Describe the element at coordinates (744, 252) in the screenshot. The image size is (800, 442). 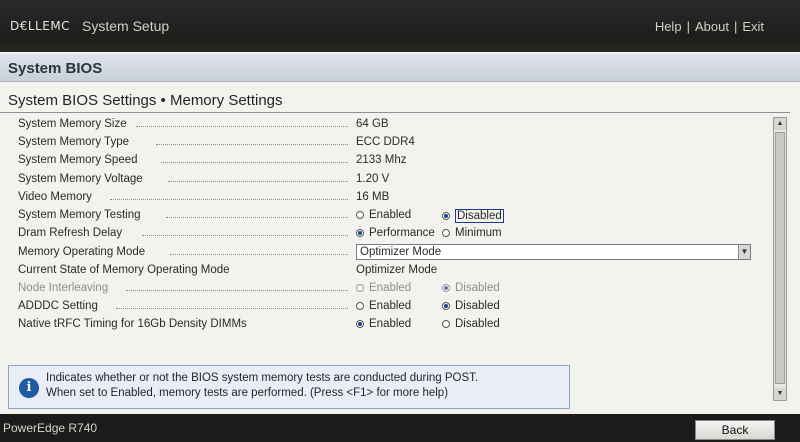
I see `chevron-down-icon: ▼` at that location.